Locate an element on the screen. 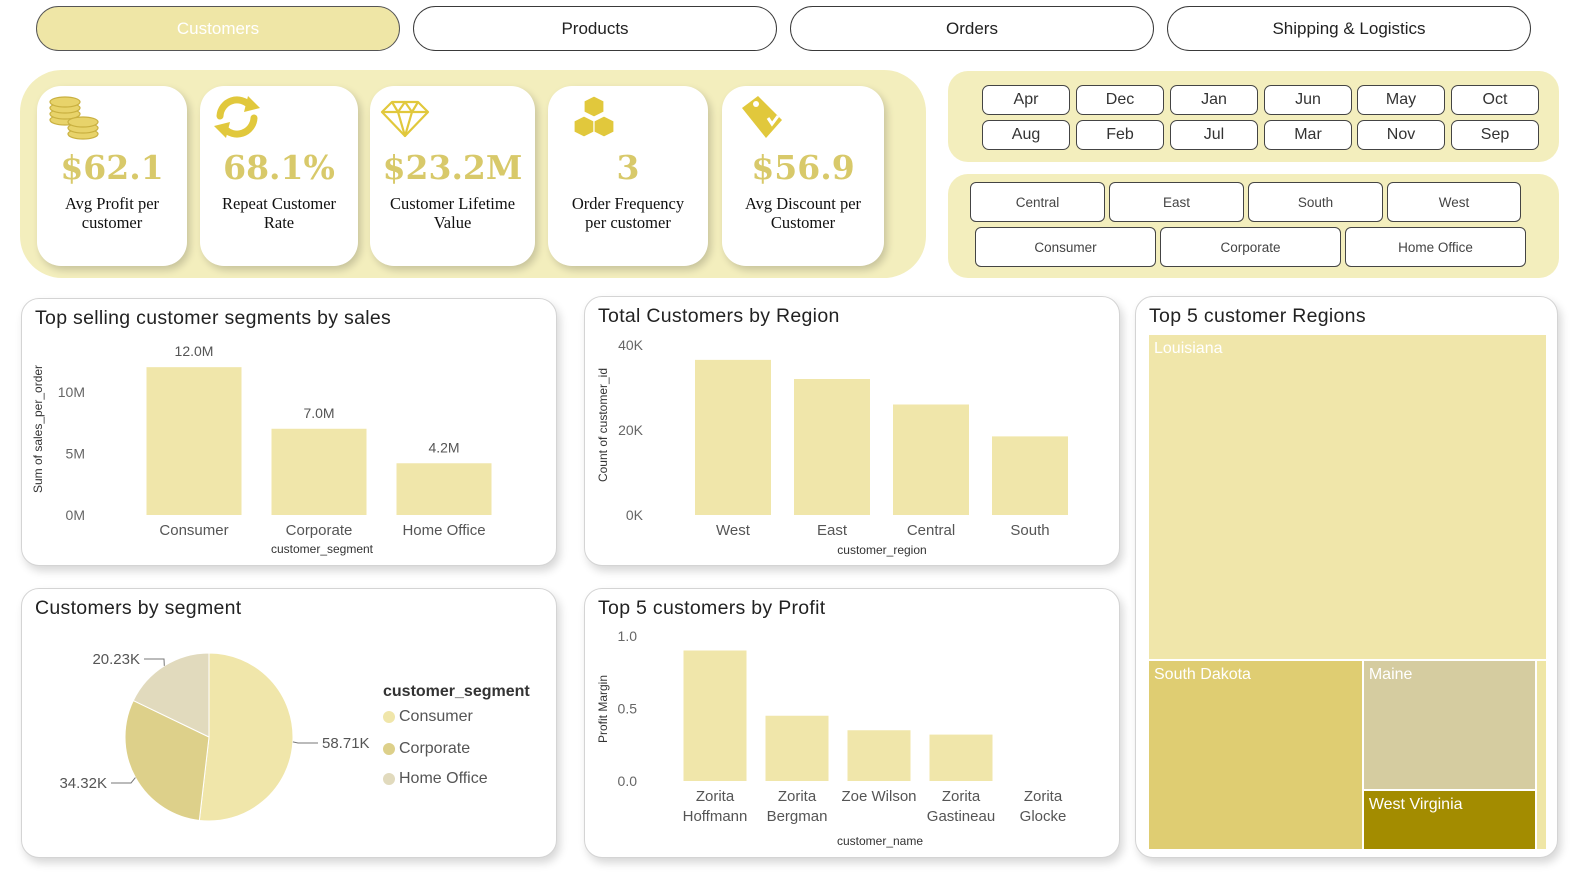 Image resolution: width=1585 pixels, height=886 pixels. y-tick-label: 0.5 is located at coordinates (628, 709).